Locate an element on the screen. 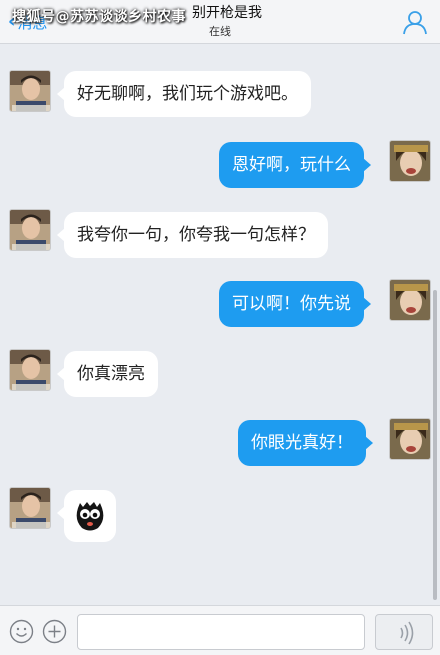 Image resolution: width=440 pixels, height=655 pixels. message-bubble: 可以啊！你先说 is located at coordinates (295, 304).